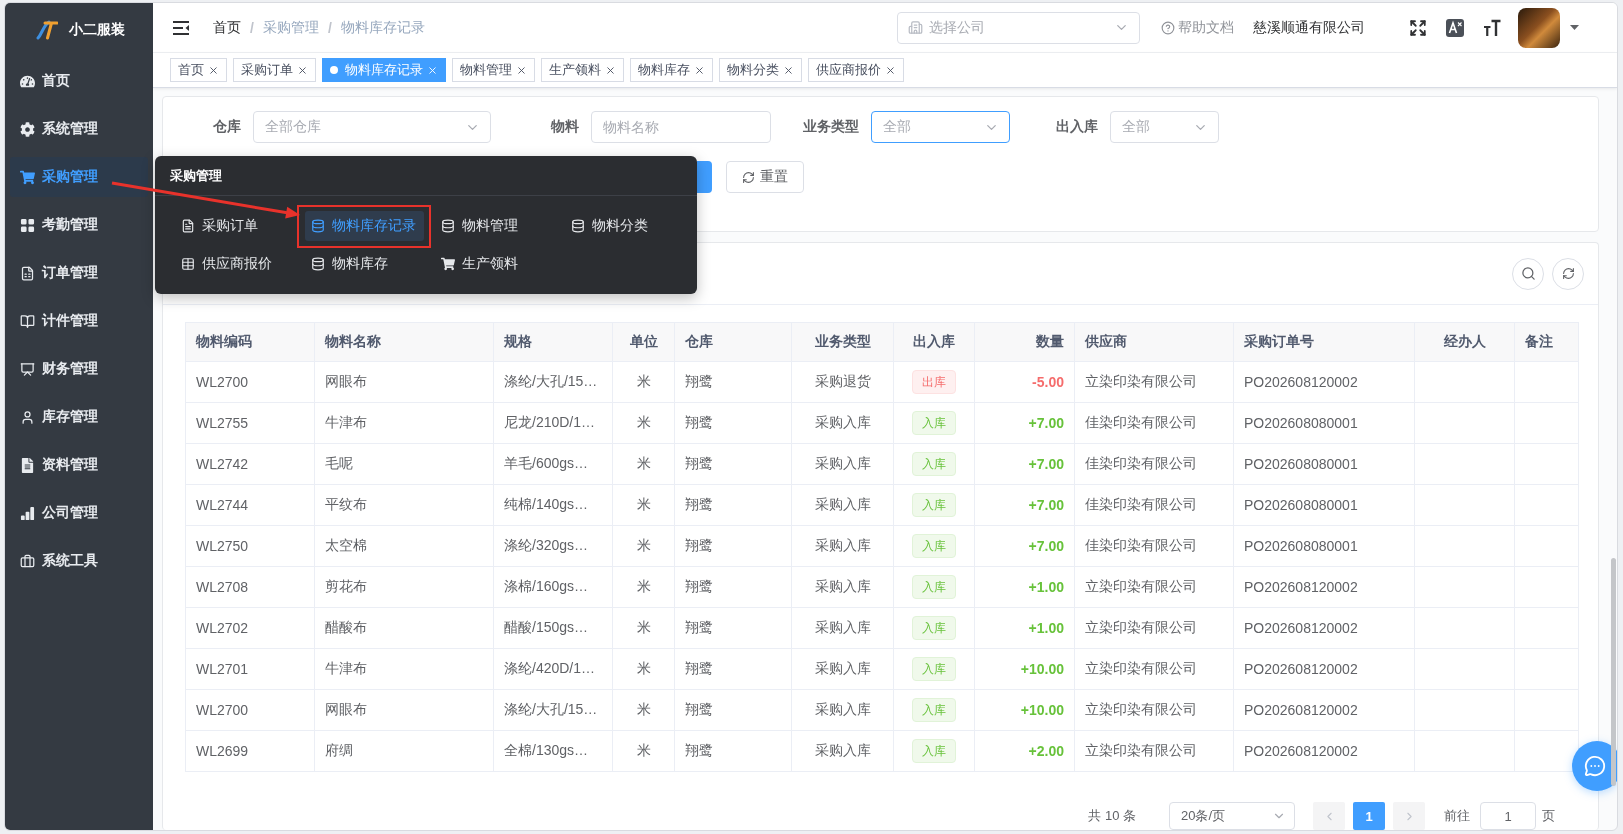 The image size is (1623, 834). What do you see at coordinates (1077, 127) in the screenshot?
I see `field-label: 出入库` at bounding box center [1077, 127].